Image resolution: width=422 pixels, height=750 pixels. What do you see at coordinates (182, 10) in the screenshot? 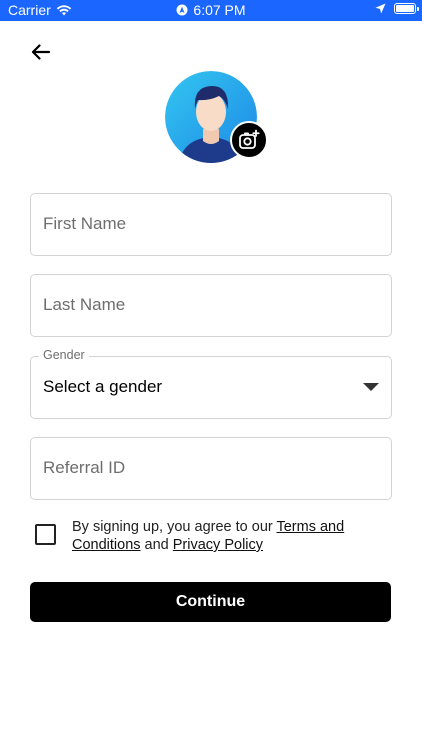
I see `location-indicator-icon` at bounding box center [182, 10].